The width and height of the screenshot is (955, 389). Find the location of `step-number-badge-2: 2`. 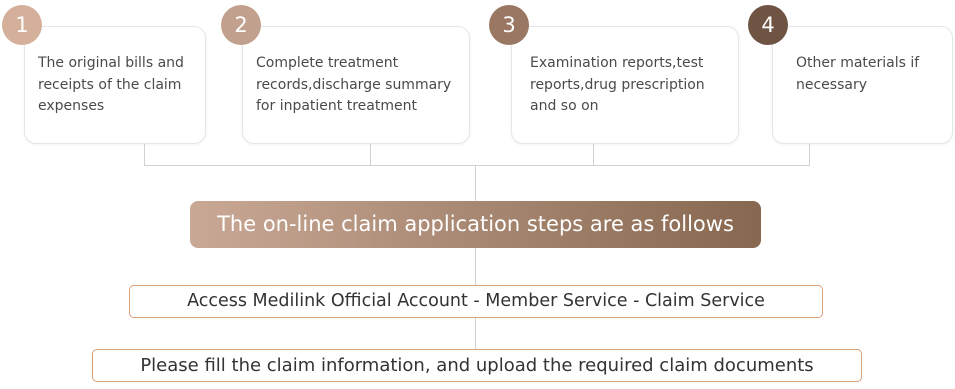

step-number-badge-2: 2 is located at coordinates (241, 25).